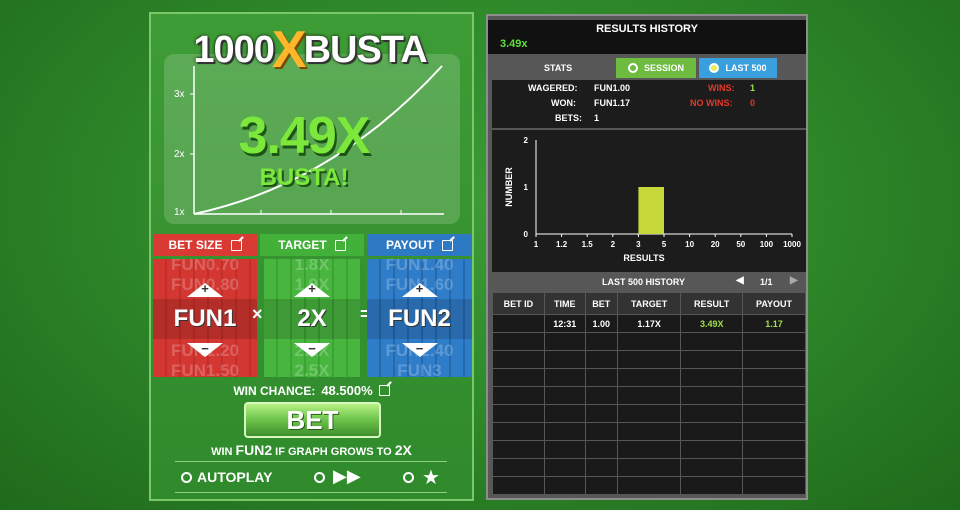 Image resolution: width=960 pixels, height=510 pixels. What do you see at coordinates (588, 244) in the screenshot?
I see `x-tick-label: 1.5` at bounding box center [588, 244].